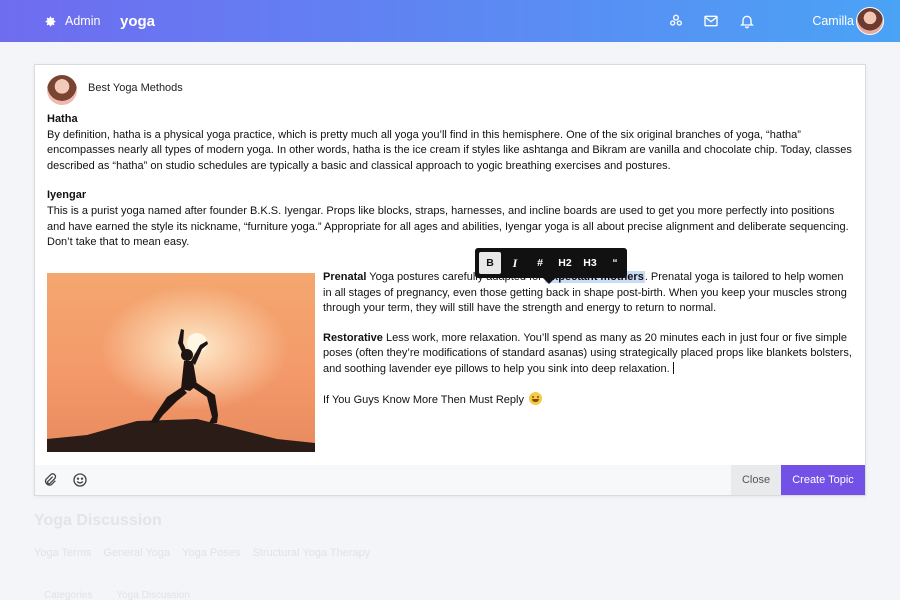 This screenshot has width=900, height=600. What do you see at coordinates (565, 263) in the screenshot?
I see `h2-button: H2` at bounding box center [565, 263].